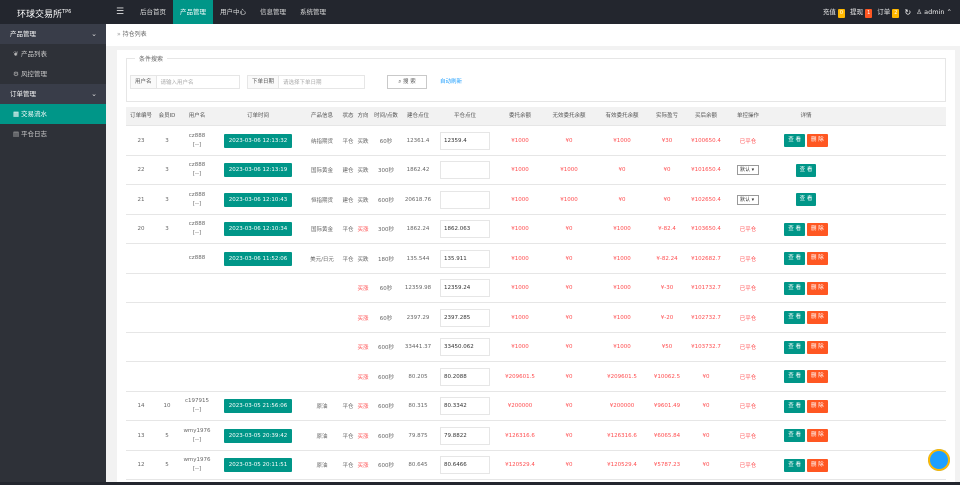 The width and height of the screenshot is (960, 485). Describe the element at coordinates (53, 134) in the screenshot. I see `sidebar-item-close-log: ▤ 平仓日志` at that location.